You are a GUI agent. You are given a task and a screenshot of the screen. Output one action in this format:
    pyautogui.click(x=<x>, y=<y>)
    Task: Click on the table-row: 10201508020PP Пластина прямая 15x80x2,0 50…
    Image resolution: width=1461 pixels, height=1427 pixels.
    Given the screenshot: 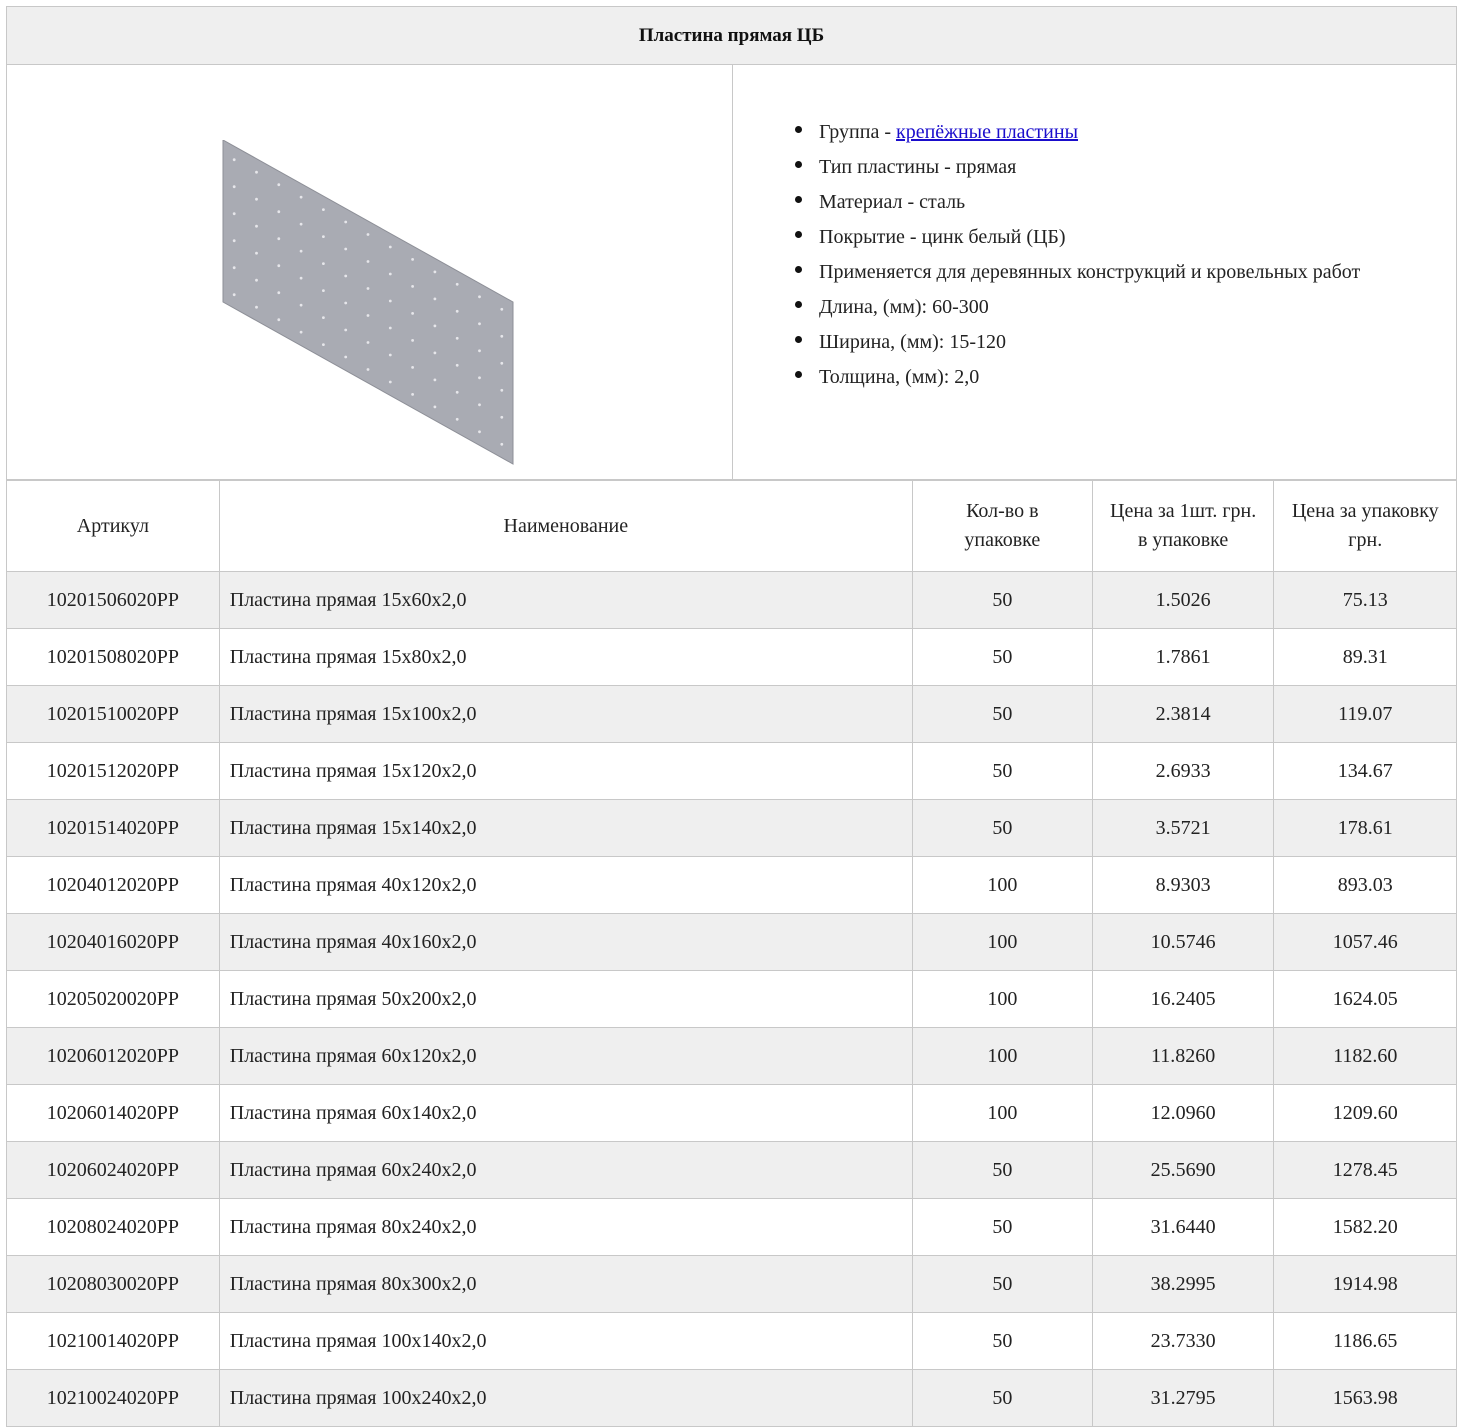 What is the action you would take?
    pyautogui.click(x=731, y=657)
    